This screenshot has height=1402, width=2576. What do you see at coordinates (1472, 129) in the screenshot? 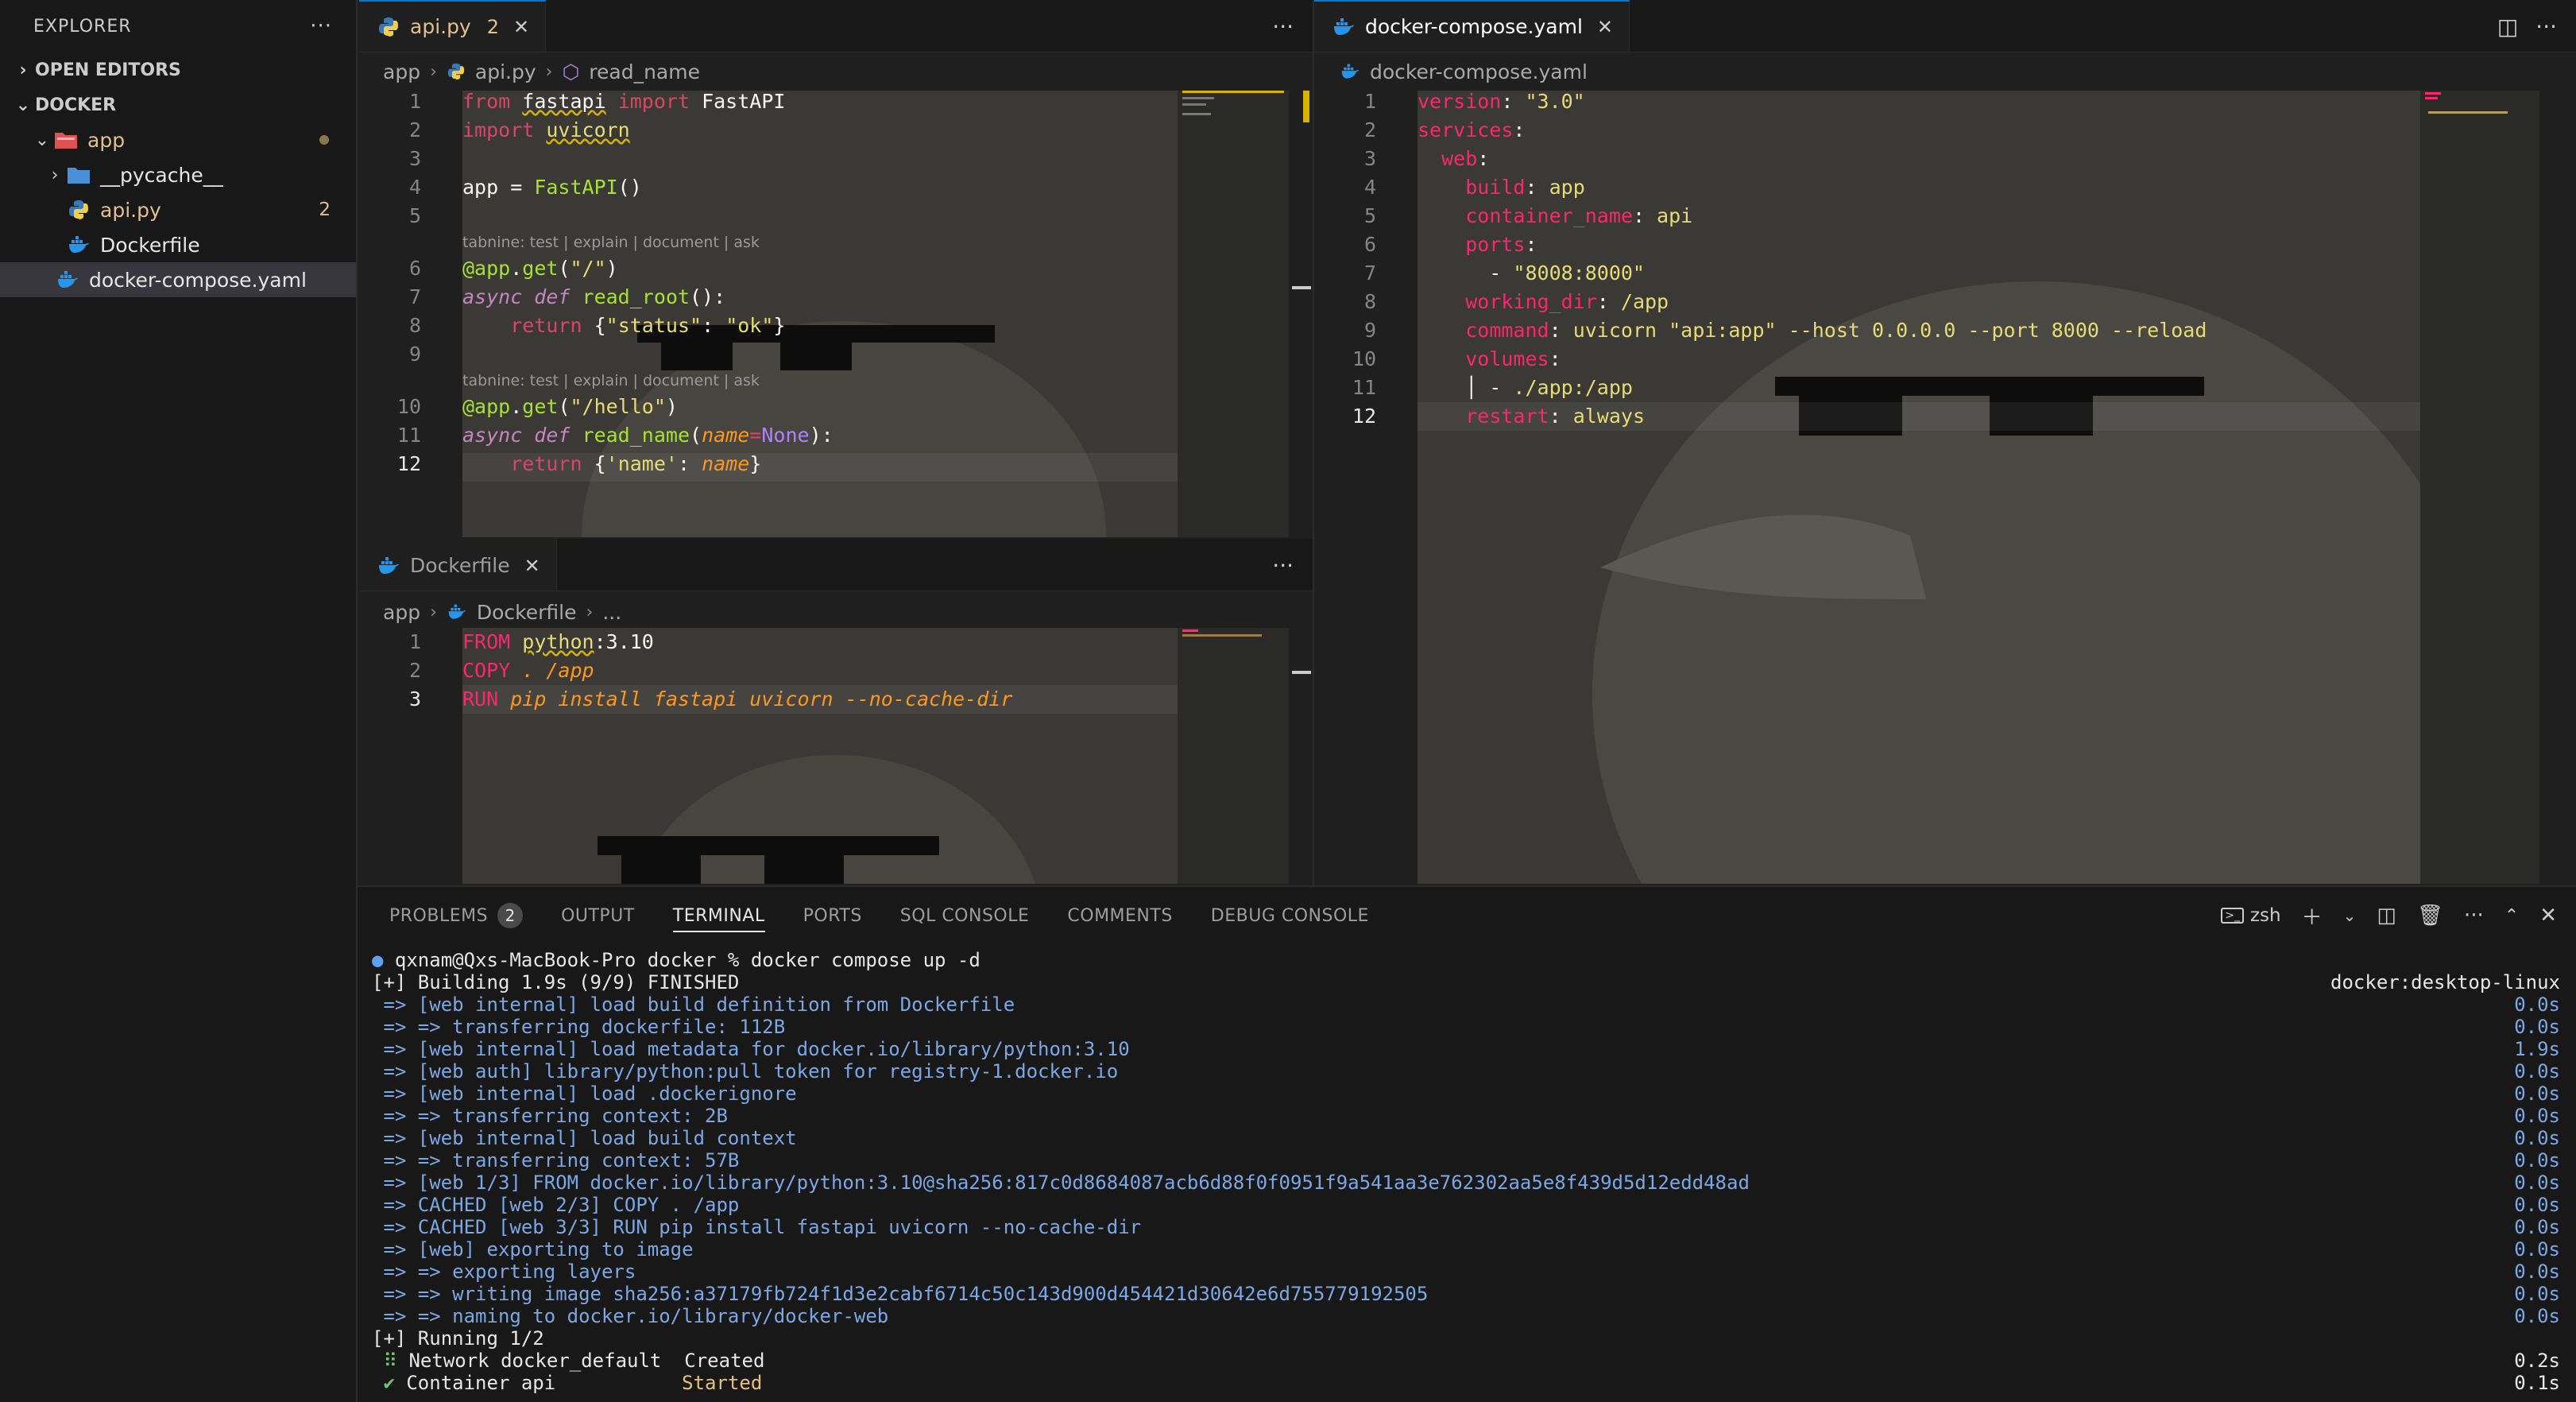
I see `code-line: services:` at bounding box center [1472, 129].